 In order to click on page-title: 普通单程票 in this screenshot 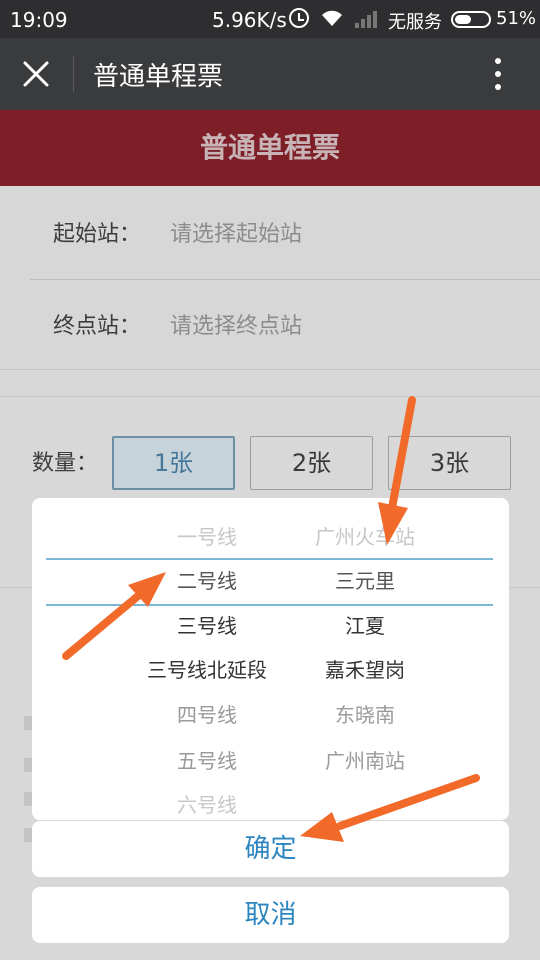, I will do `click(270, 148)`.